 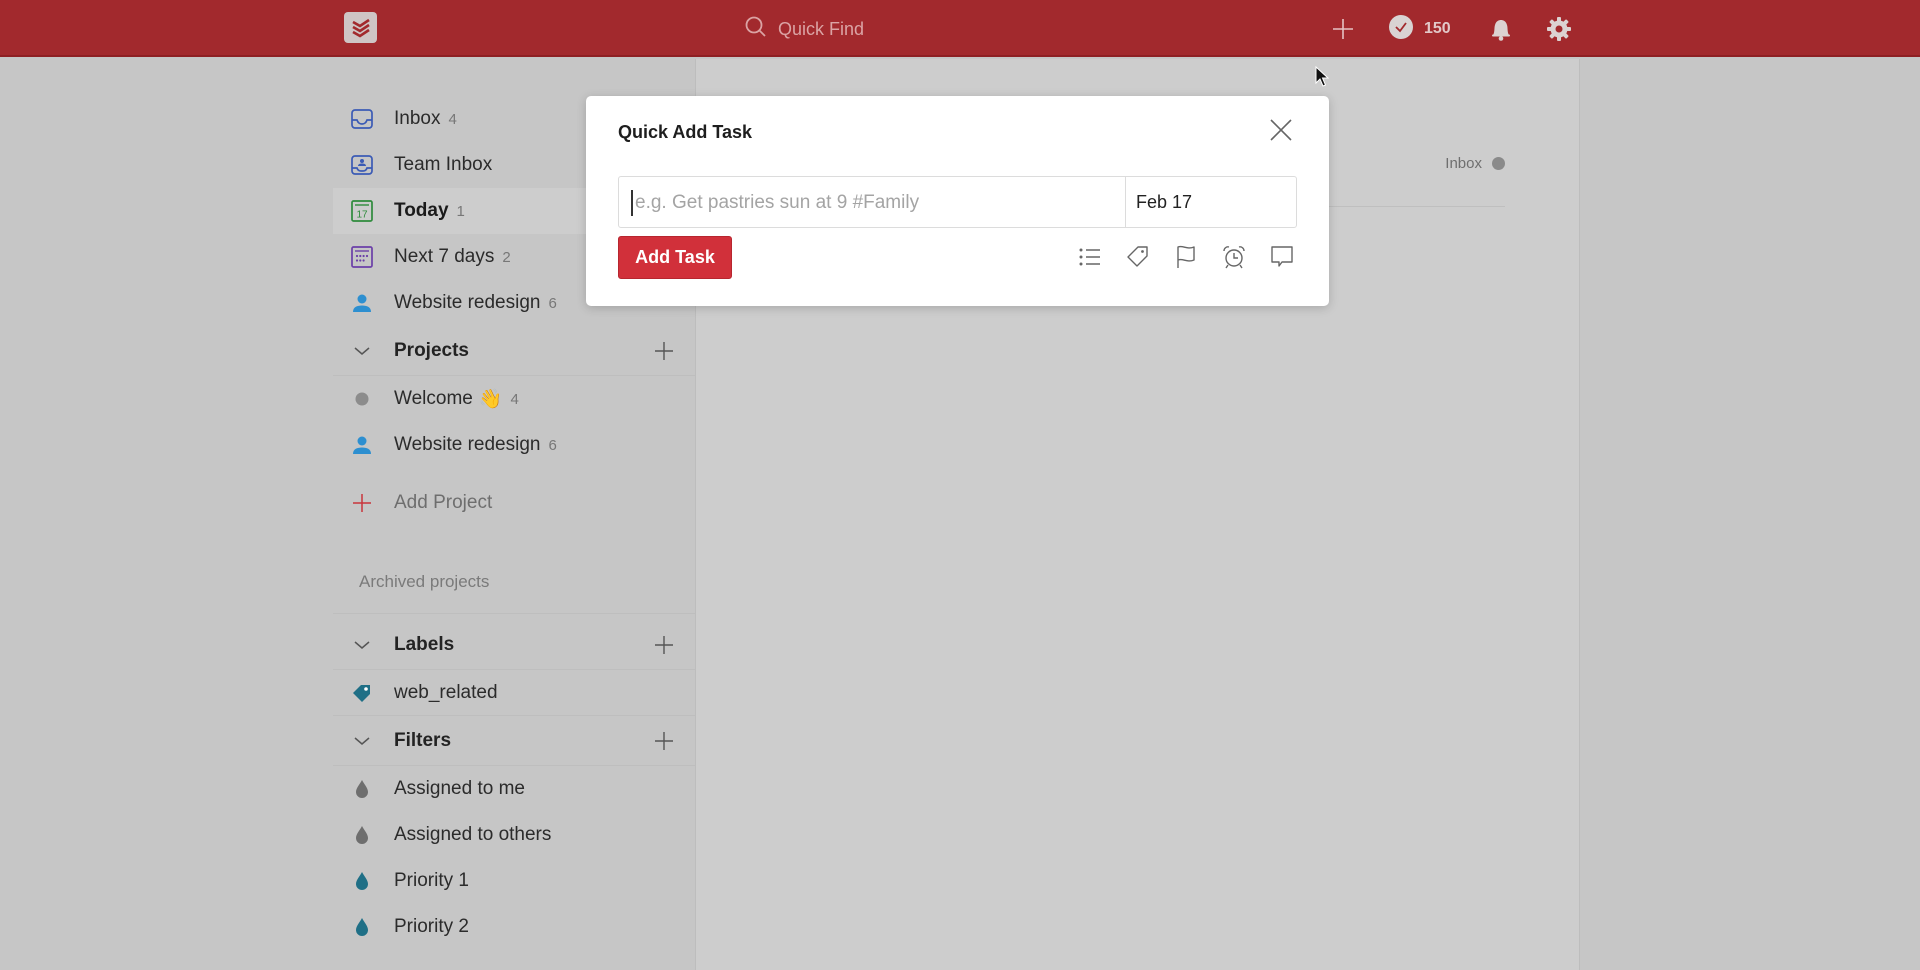 I want to click on add-project-plus-icon, so click(x=664, y=351).